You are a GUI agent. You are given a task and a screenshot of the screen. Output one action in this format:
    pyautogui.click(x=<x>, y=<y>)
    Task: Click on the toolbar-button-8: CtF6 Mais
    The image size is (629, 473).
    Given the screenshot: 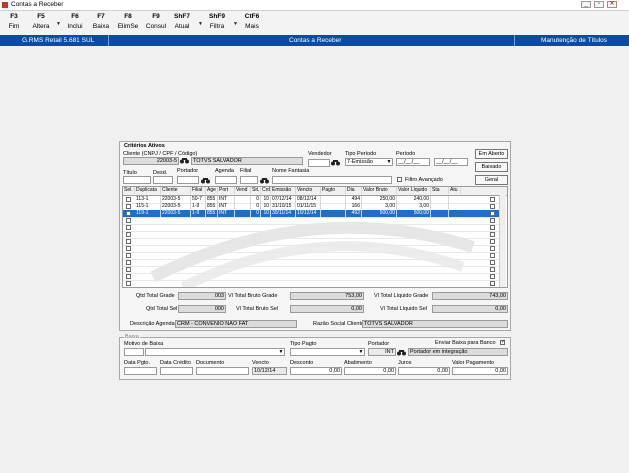 What is the action you would take?
    pyautogui.click(x=252, y=21)
    